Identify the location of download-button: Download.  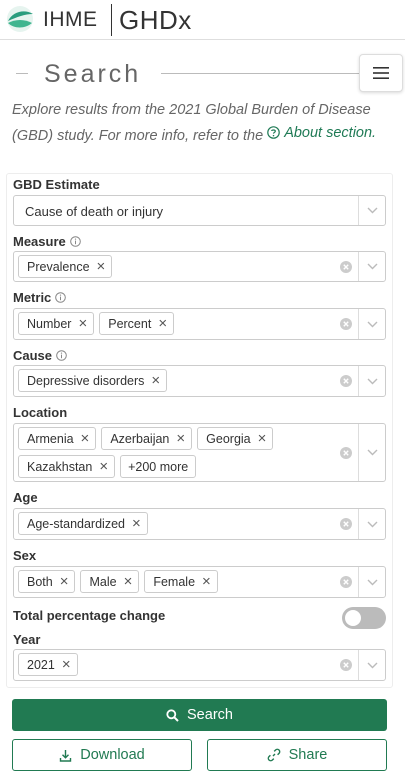
(102, 755).